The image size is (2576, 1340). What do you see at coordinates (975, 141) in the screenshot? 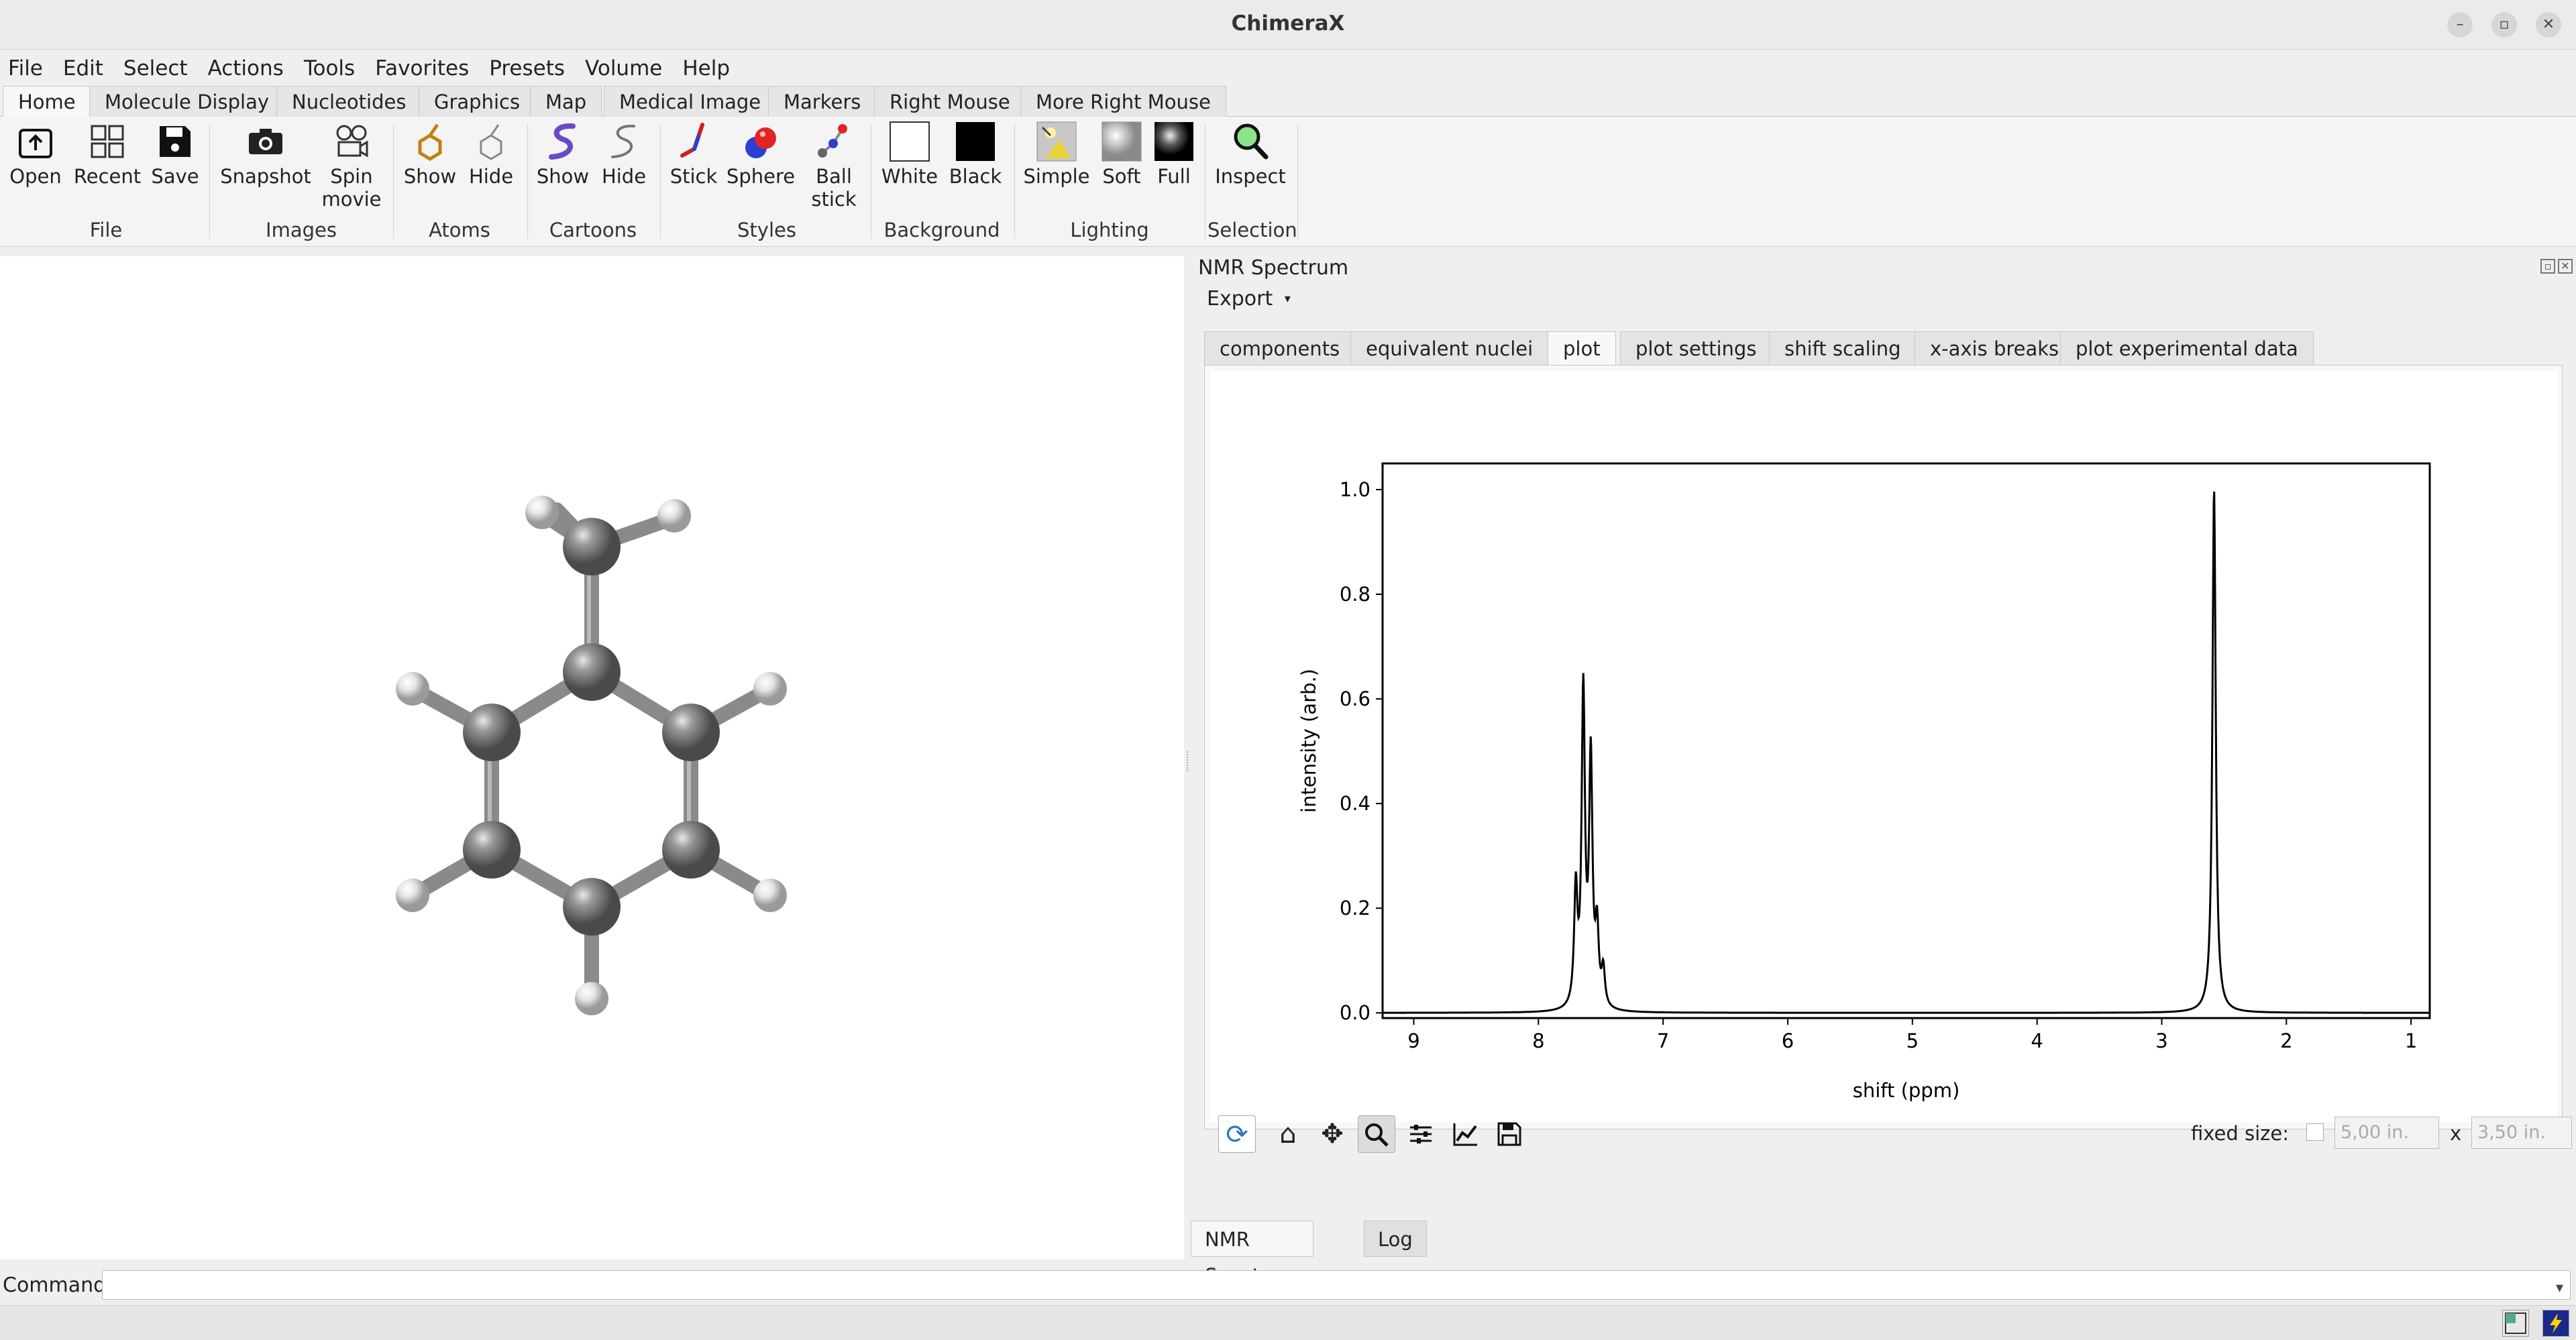
I see `black-swatch-icon` at bounding box center [975, 141].